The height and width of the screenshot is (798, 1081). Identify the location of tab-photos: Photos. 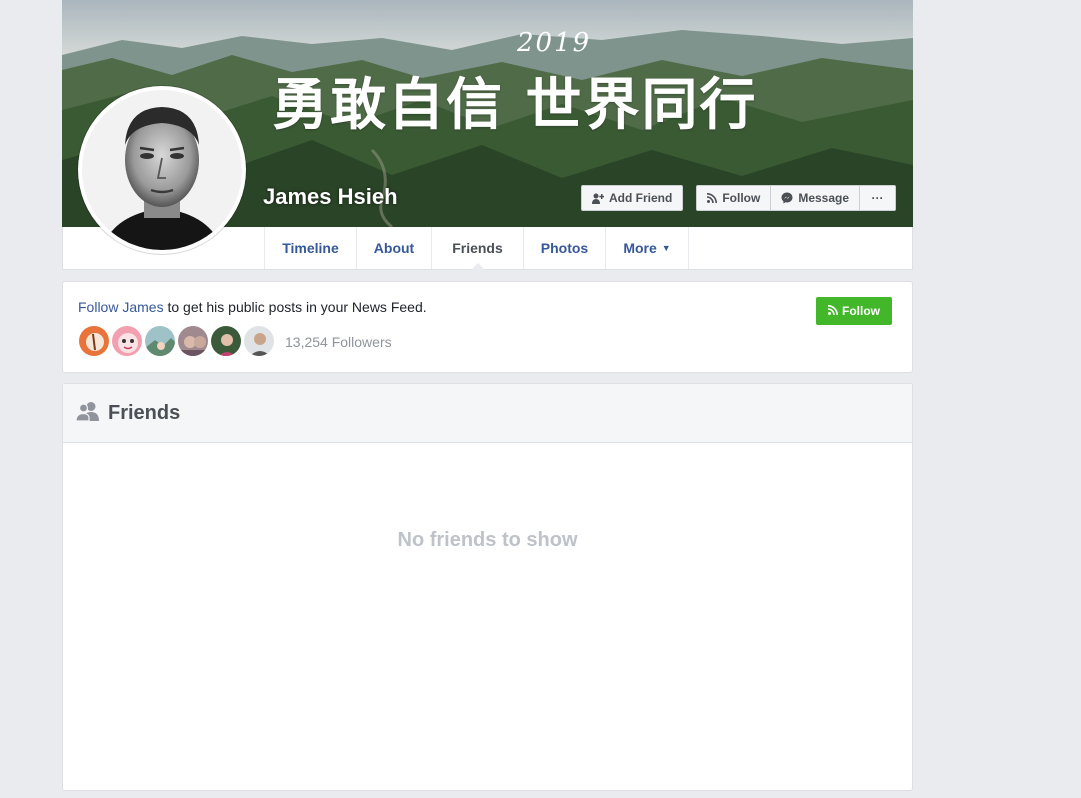
(565, 248).